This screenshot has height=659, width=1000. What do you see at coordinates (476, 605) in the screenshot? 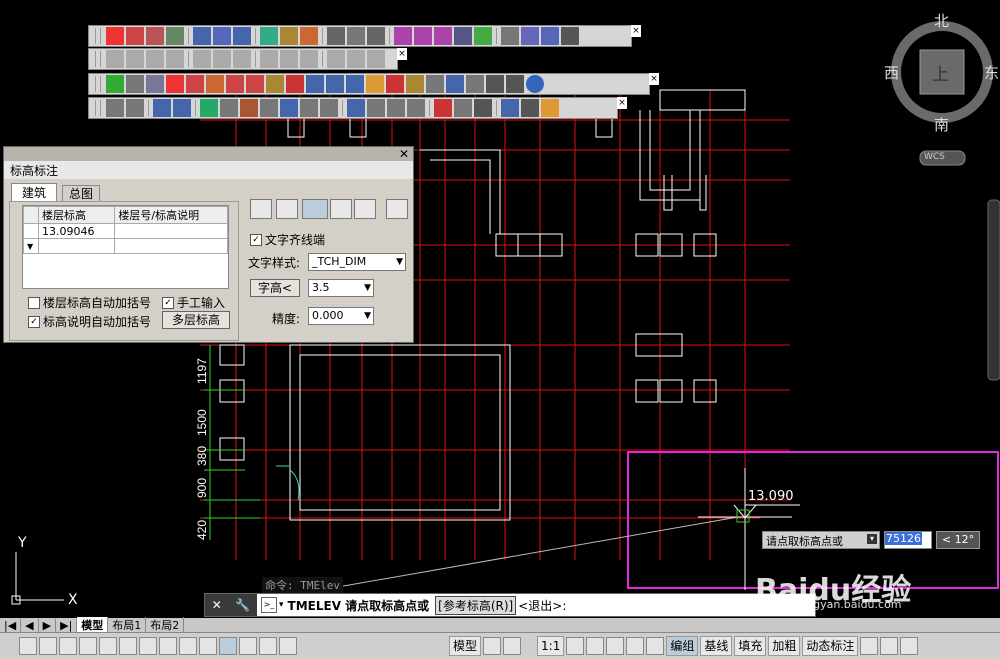
I see `option-reference-elevation: [参考标高(R)]` at bounding box center [476, 605].